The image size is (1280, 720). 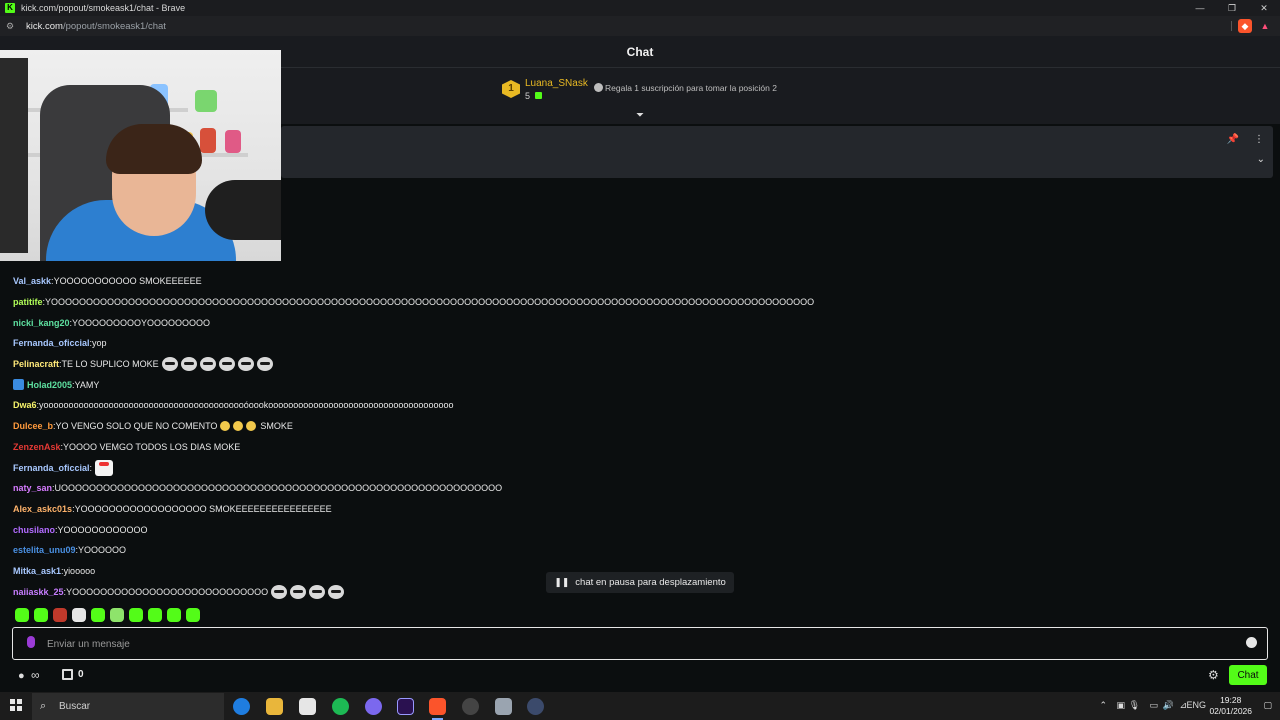 What do you see at coordinates (1251, 642) in the screenshot?
I see `emoji-picker-icon` at bounding box center [1251, 642].